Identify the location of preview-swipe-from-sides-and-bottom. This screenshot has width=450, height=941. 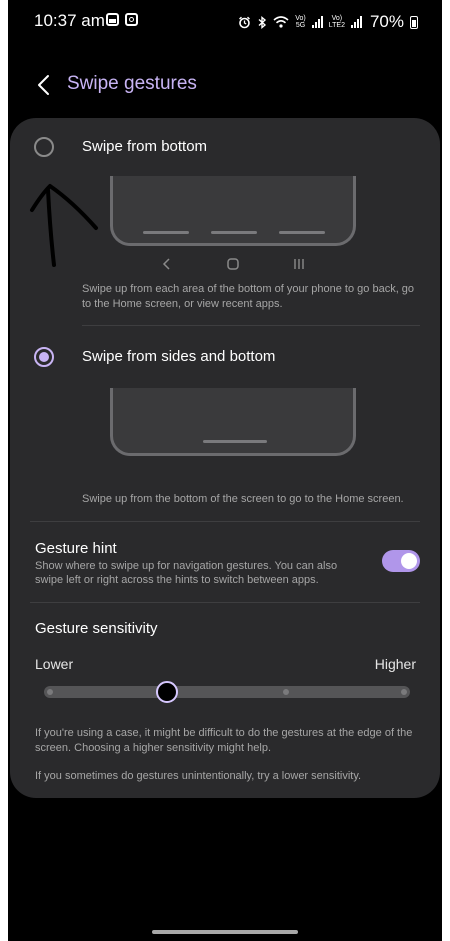
(233, 422).